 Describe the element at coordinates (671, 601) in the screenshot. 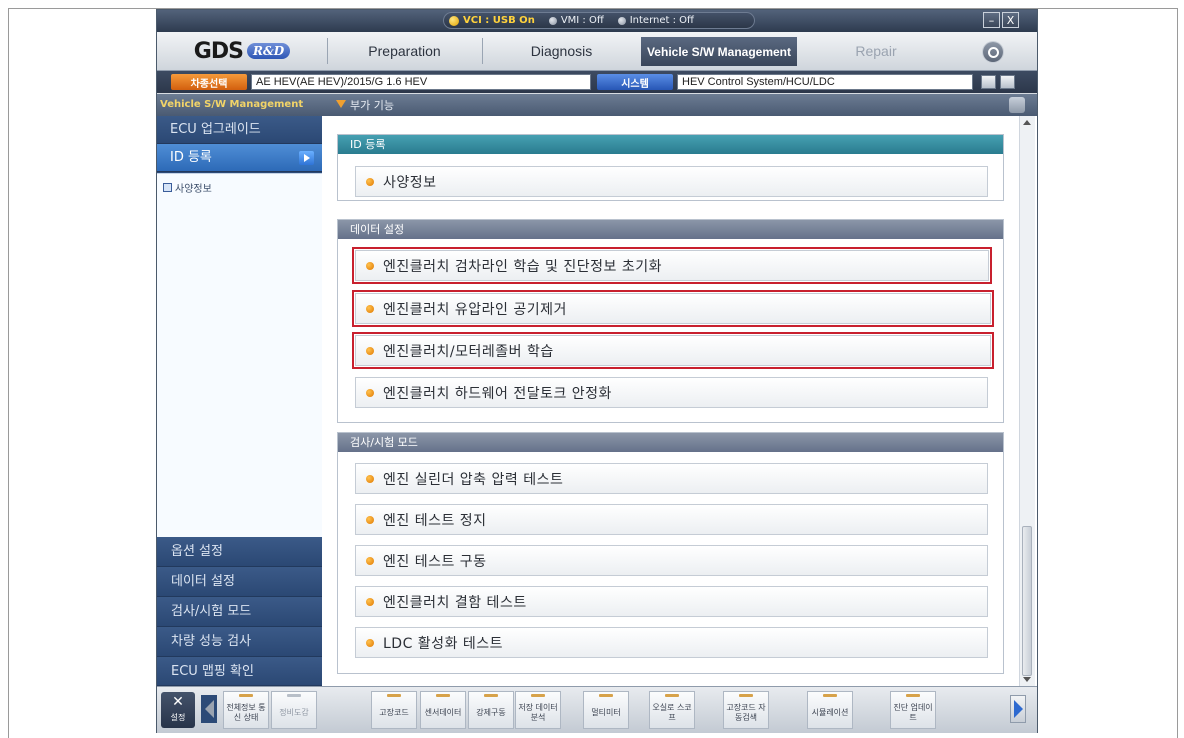

I see `menu-item-clutch-fault-test: 엔진클러치 결함 테스트` at that location.